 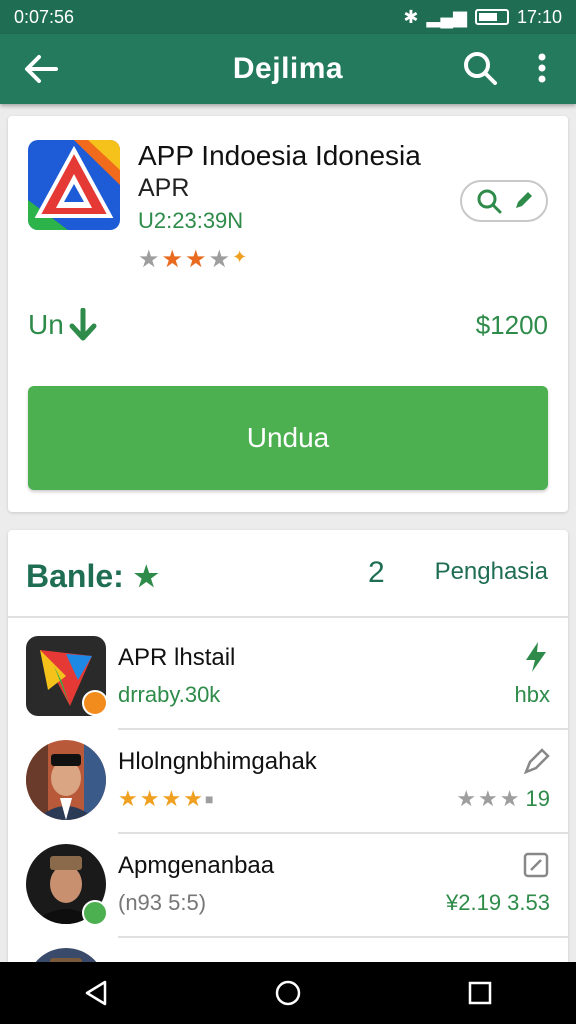 I want to click on status-time-left: 0:07:56, so click(x=44, y=16).